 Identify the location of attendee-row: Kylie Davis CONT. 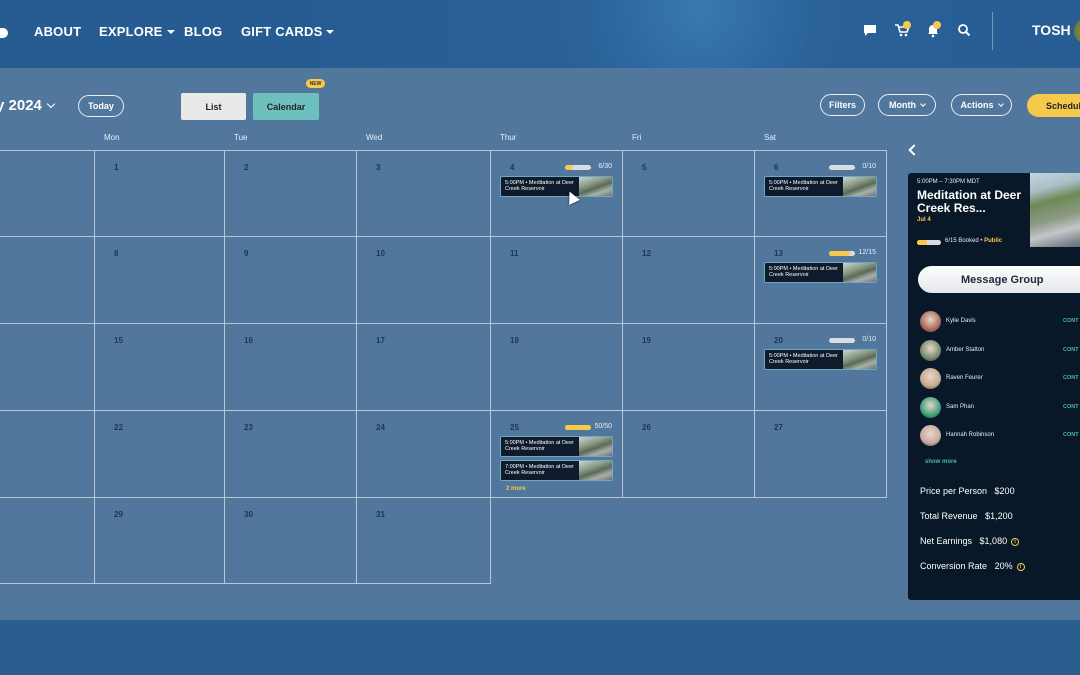
(1000, 322).